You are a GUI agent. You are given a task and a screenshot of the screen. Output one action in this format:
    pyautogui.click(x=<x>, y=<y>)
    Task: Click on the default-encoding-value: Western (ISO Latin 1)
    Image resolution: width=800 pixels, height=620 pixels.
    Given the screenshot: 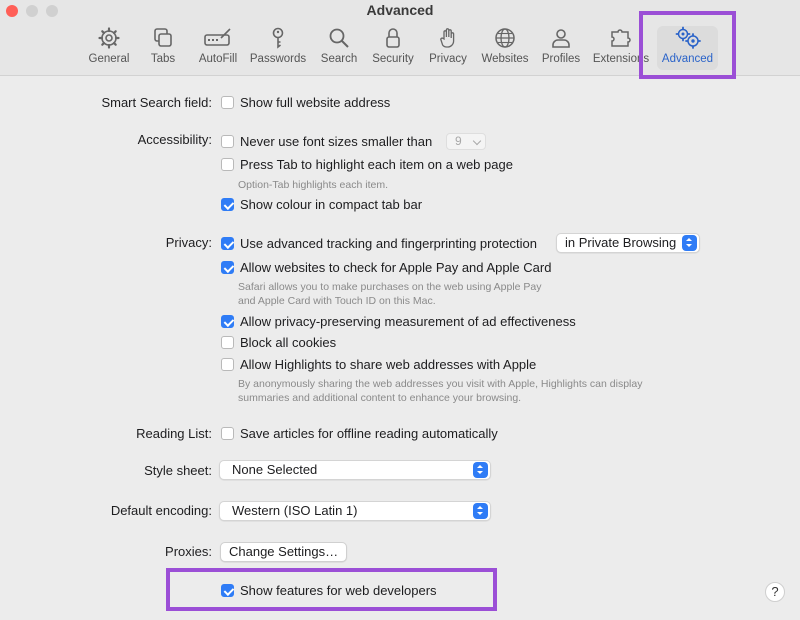 What is the action you would take?
    pyautogui.click(x=295, y=510)
    